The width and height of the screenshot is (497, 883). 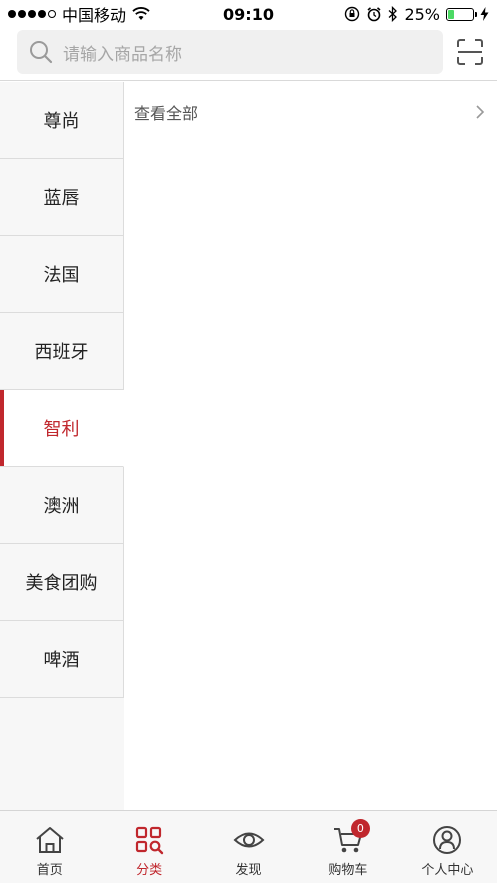 I want to click on search-header: 请输入商品名称, so click(x=248, y=54).